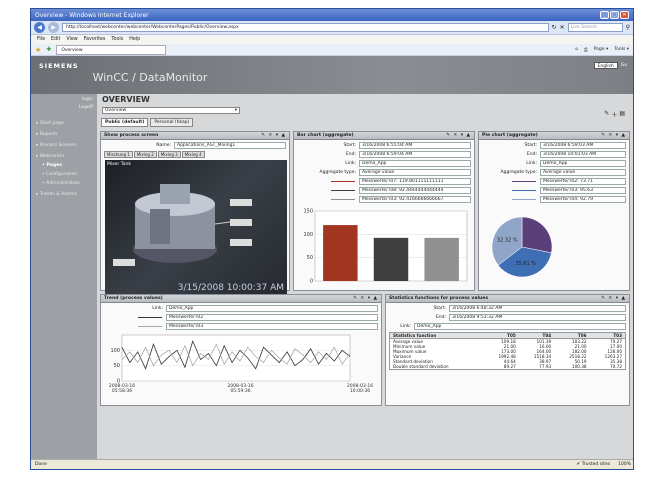 The height and width of the screenshot is (503, 663). What do you see at coordinates (628, 27) in the screenshot?
I see `search-icon: ⚲` at bounding box center [628, 27].